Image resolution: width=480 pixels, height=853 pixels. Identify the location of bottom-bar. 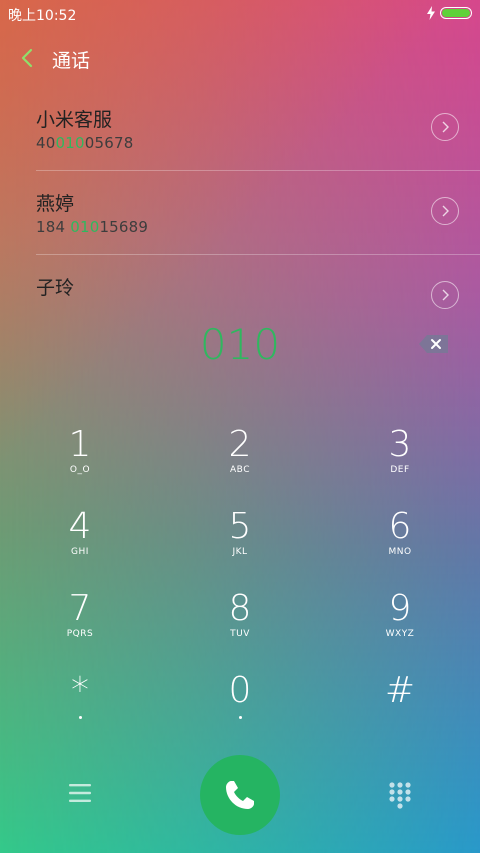
(240, 795).